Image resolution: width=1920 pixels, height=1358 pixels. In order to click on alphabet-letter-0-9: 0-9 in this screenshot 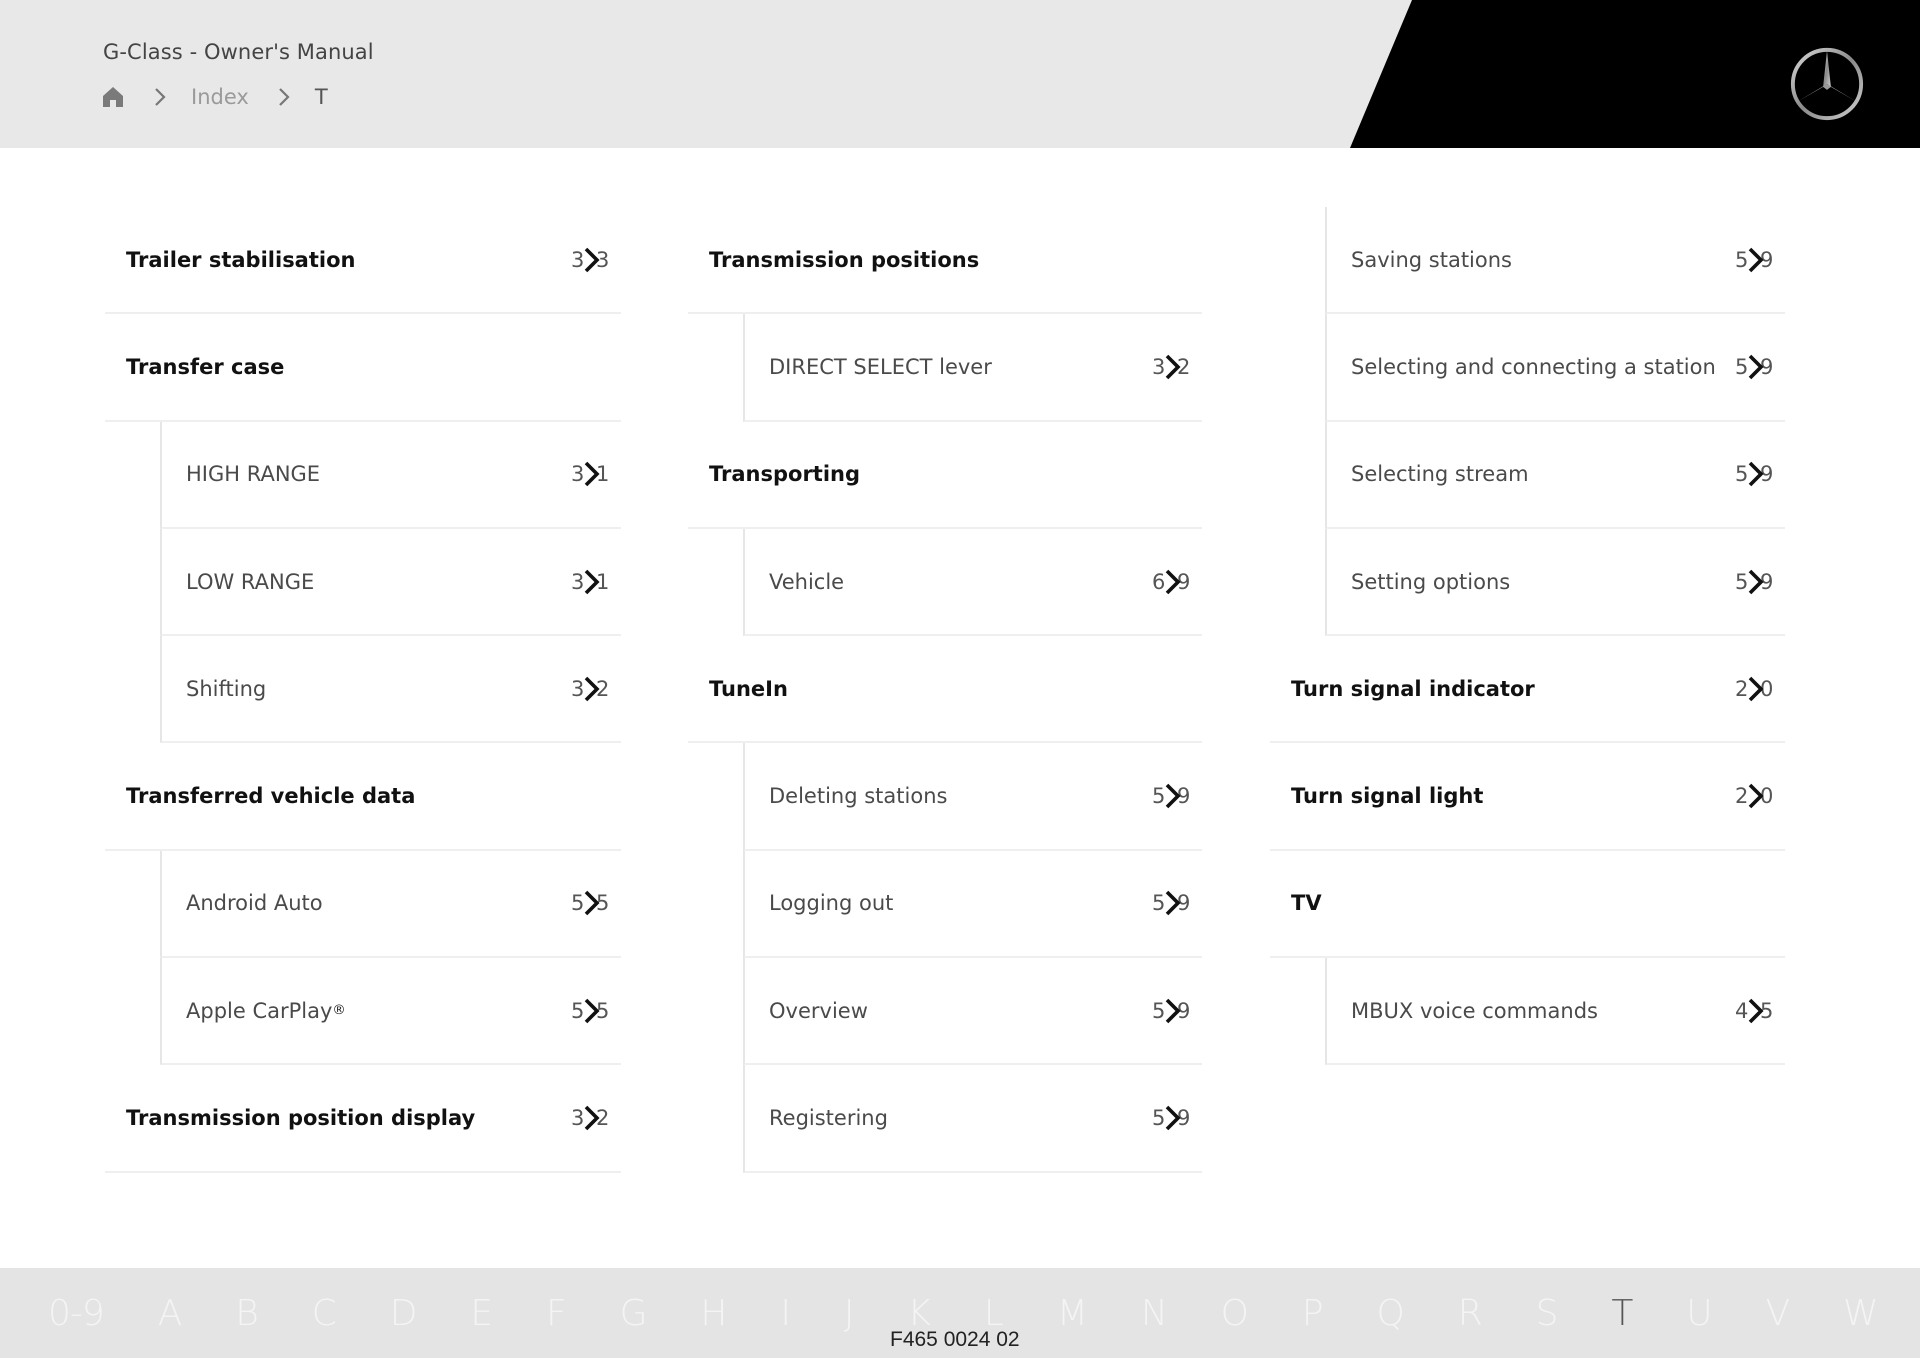, I will do `click(76, 1313)`.